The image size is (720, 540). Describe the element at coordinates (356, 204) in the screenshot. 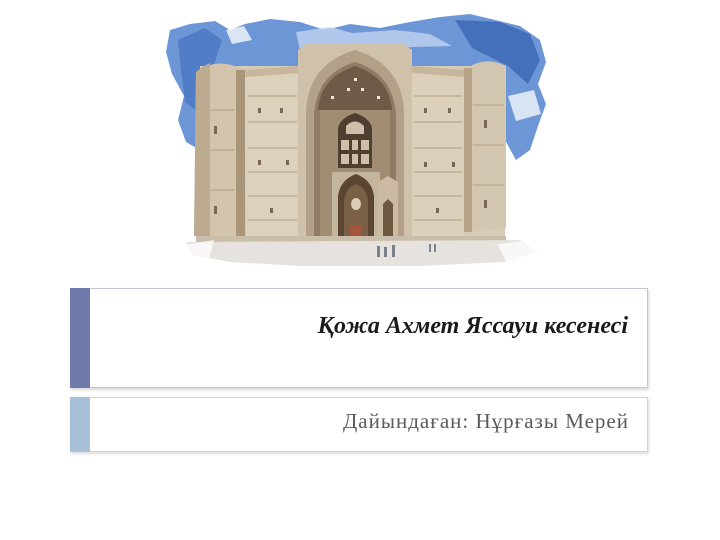

I see `doorway-medallion` at that location.